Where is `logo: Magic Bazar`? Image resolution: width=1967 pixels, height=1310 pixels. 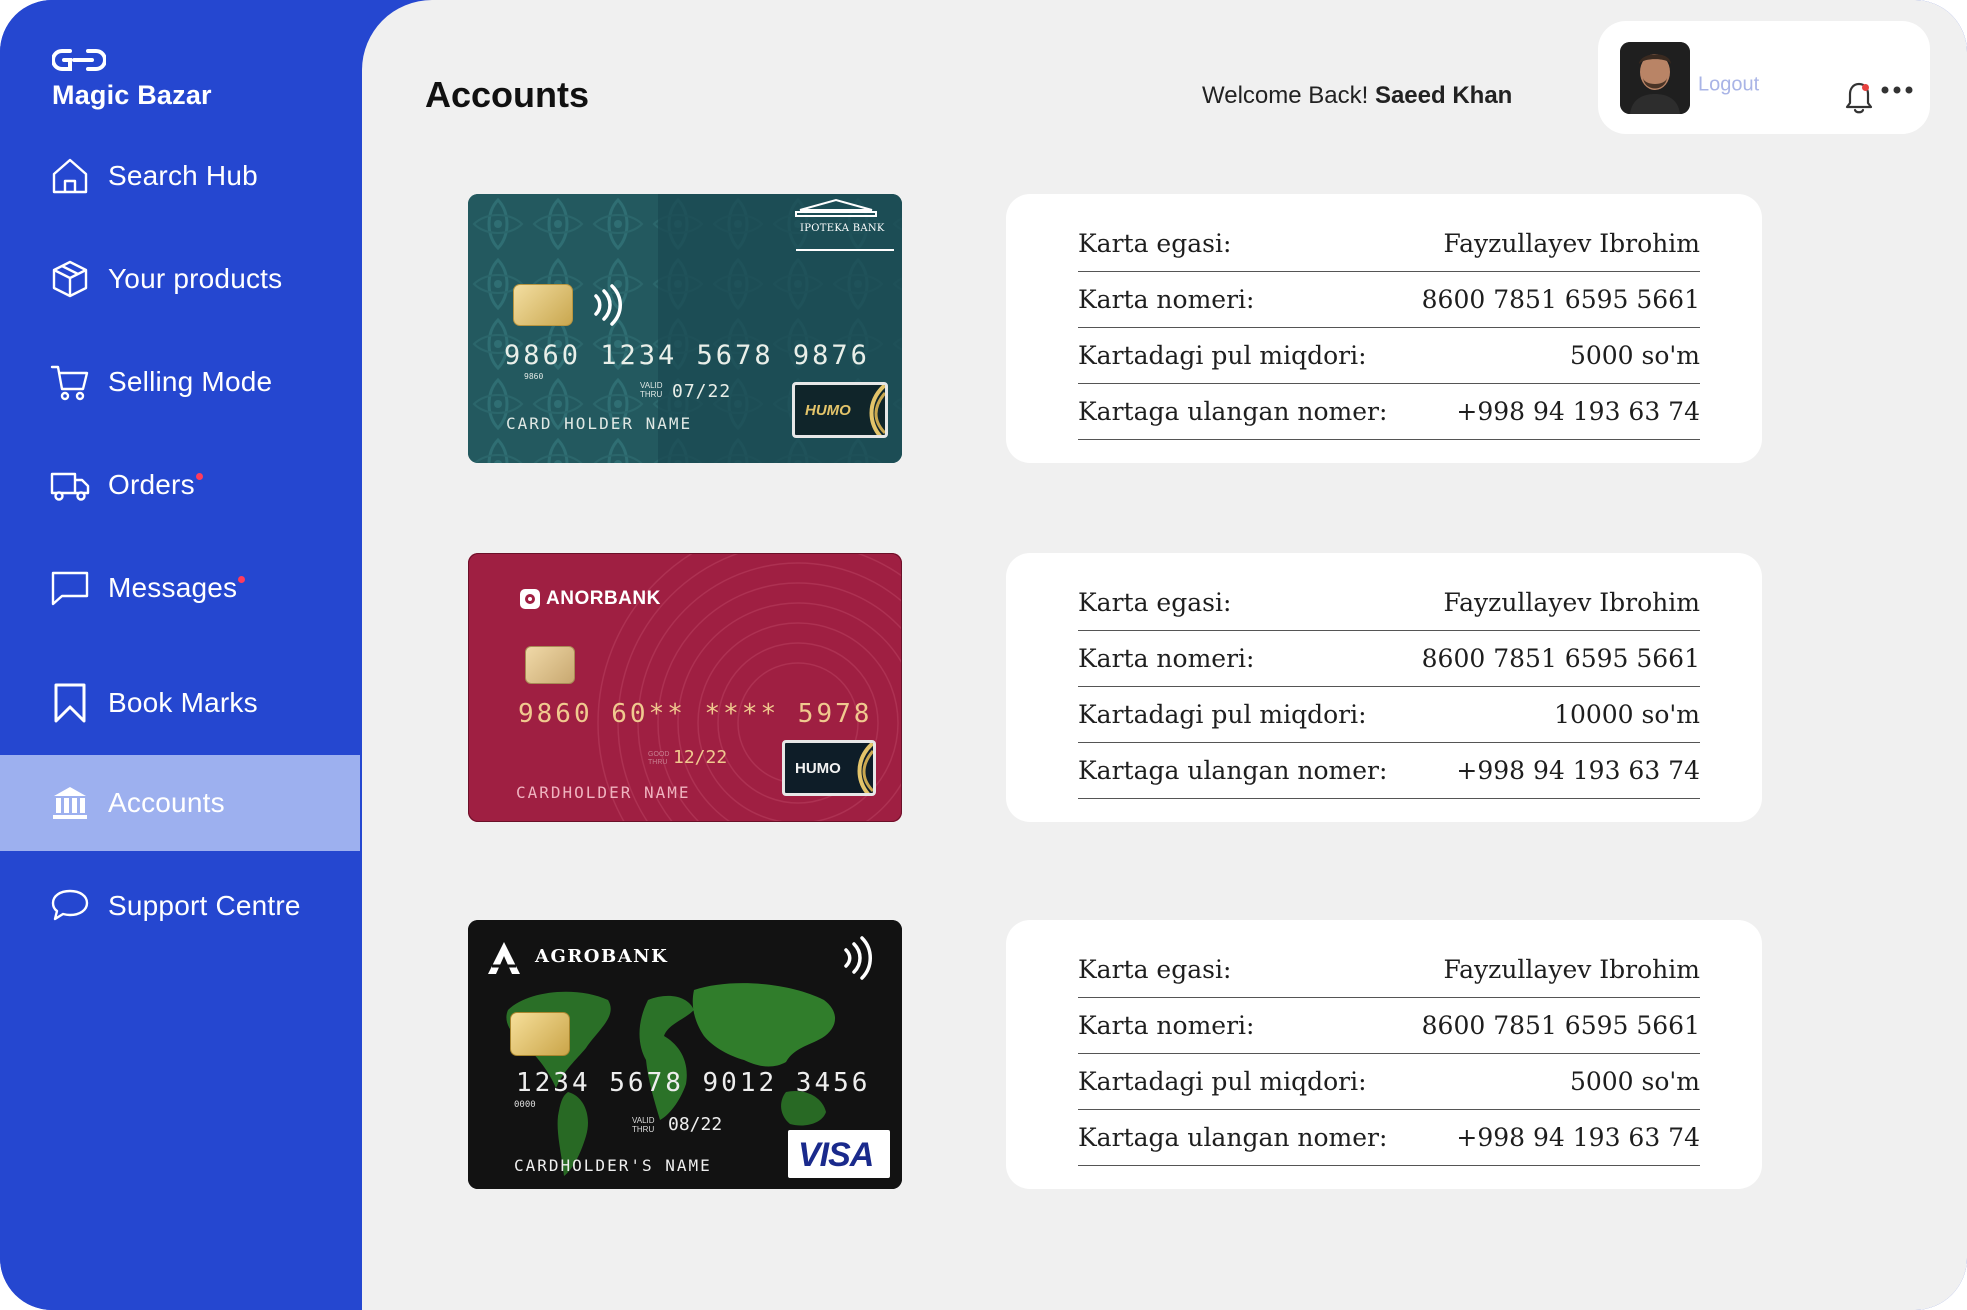 logo: Magic Bazar is located at coordinates (132, 78).